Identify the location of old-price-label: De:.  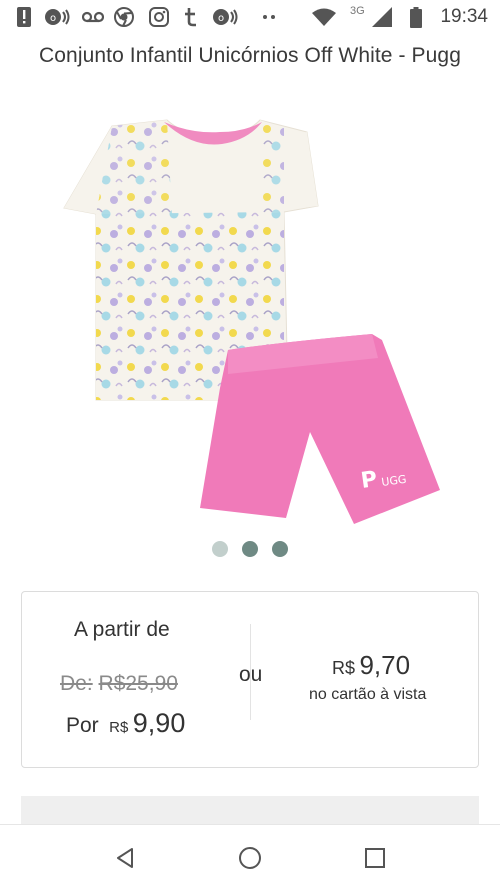
(76, 683).